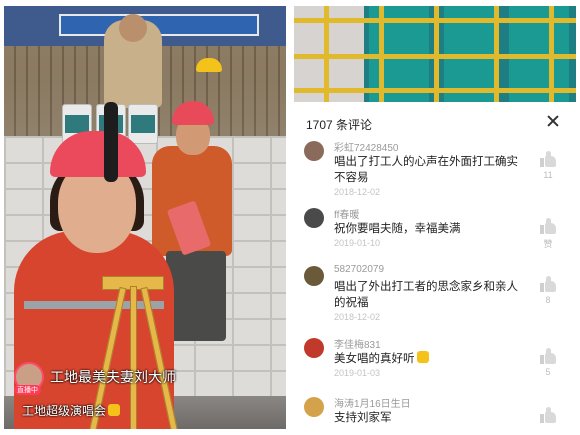 The height and width of the screenshot is (435, 580). Describe the element at coordinates (397, 228) in the screenshot. I see `comment-text: 祝你要唱夫随，幸福美满` at that location.